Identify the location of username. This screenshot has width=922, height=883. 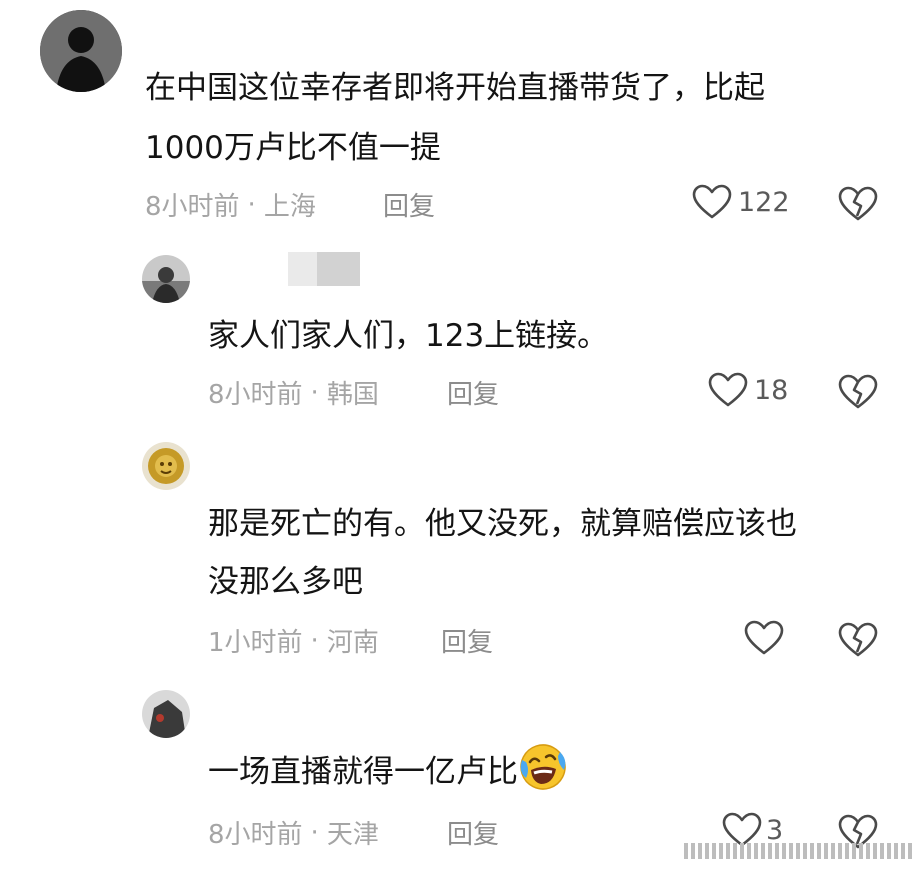
(324, 269).